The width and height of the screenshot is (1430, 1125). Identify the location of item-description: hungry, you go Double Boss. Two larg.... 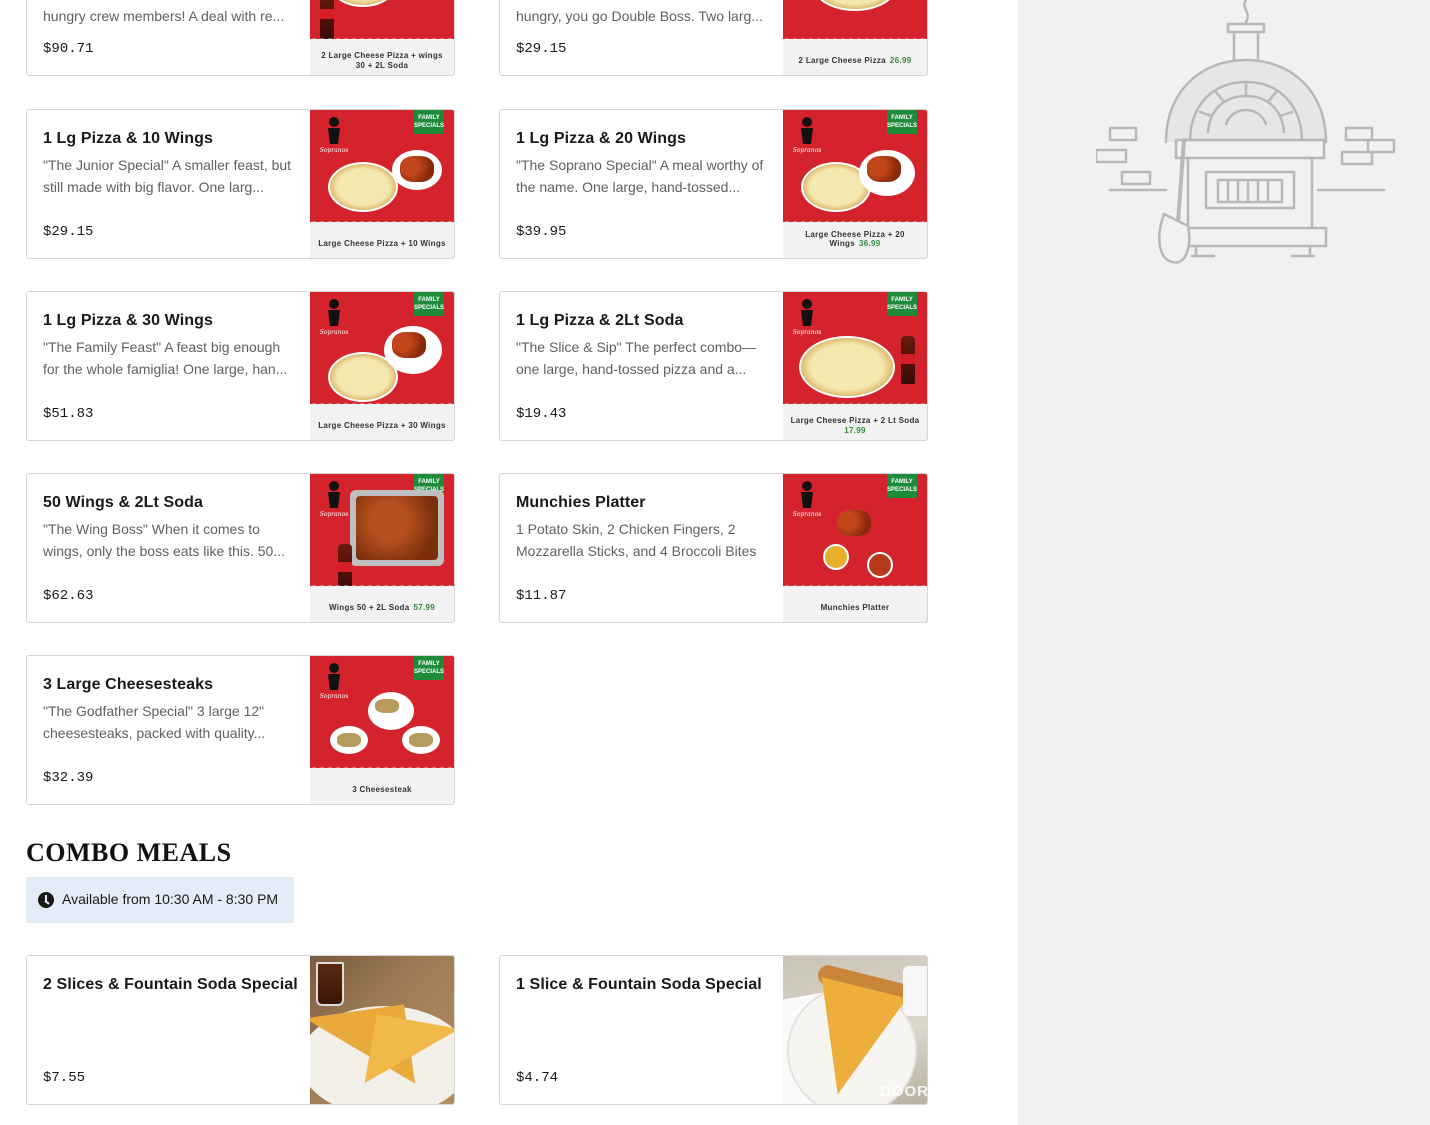
(639, 16).